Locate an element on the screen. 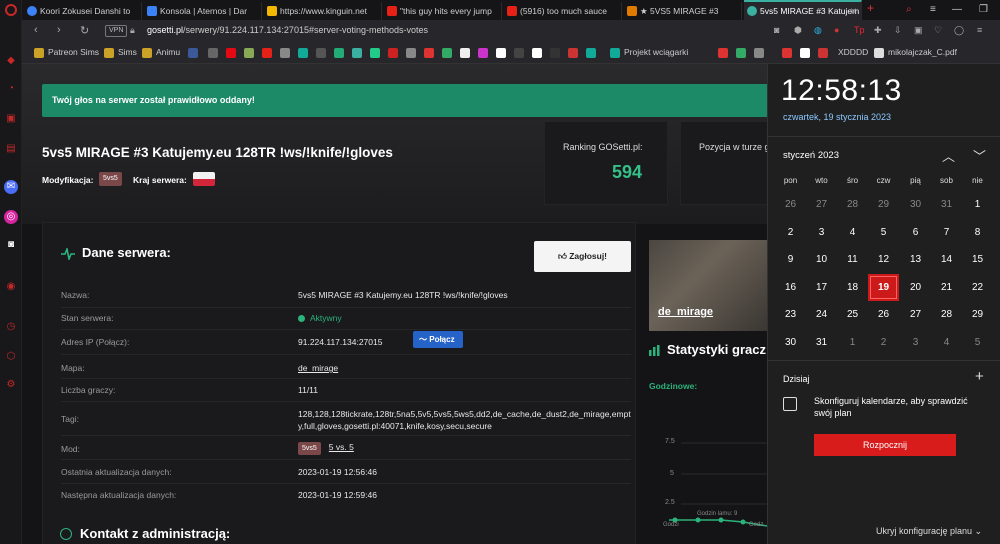  bookmark-projekt: Projekt wciągarki is located at coordinates (656, 52).